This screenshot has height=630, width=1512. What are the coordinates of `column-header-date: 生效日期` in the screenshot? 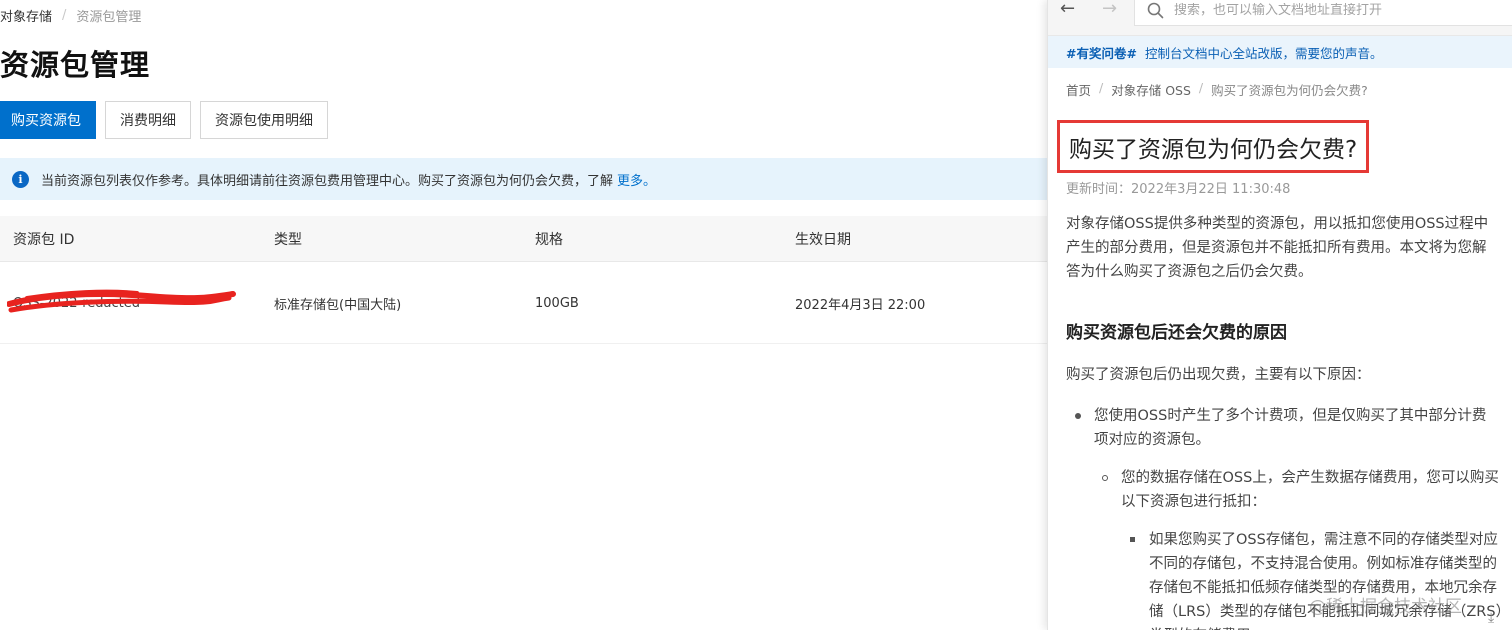 It's located at (823, 239).